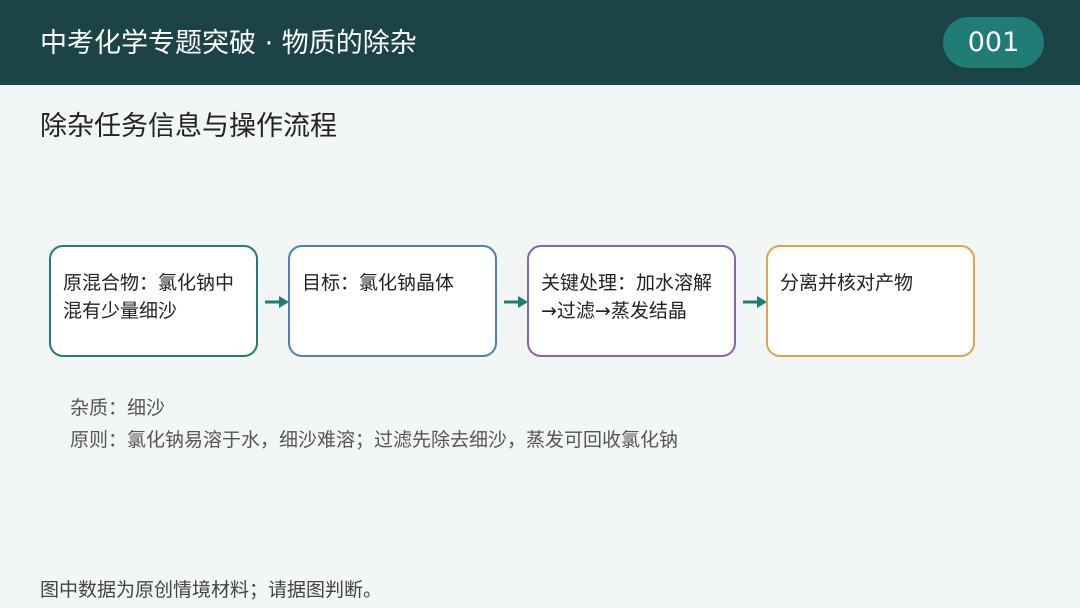  I want to click on flow-step-verify: 分离并核对产物, so click(870, 301).